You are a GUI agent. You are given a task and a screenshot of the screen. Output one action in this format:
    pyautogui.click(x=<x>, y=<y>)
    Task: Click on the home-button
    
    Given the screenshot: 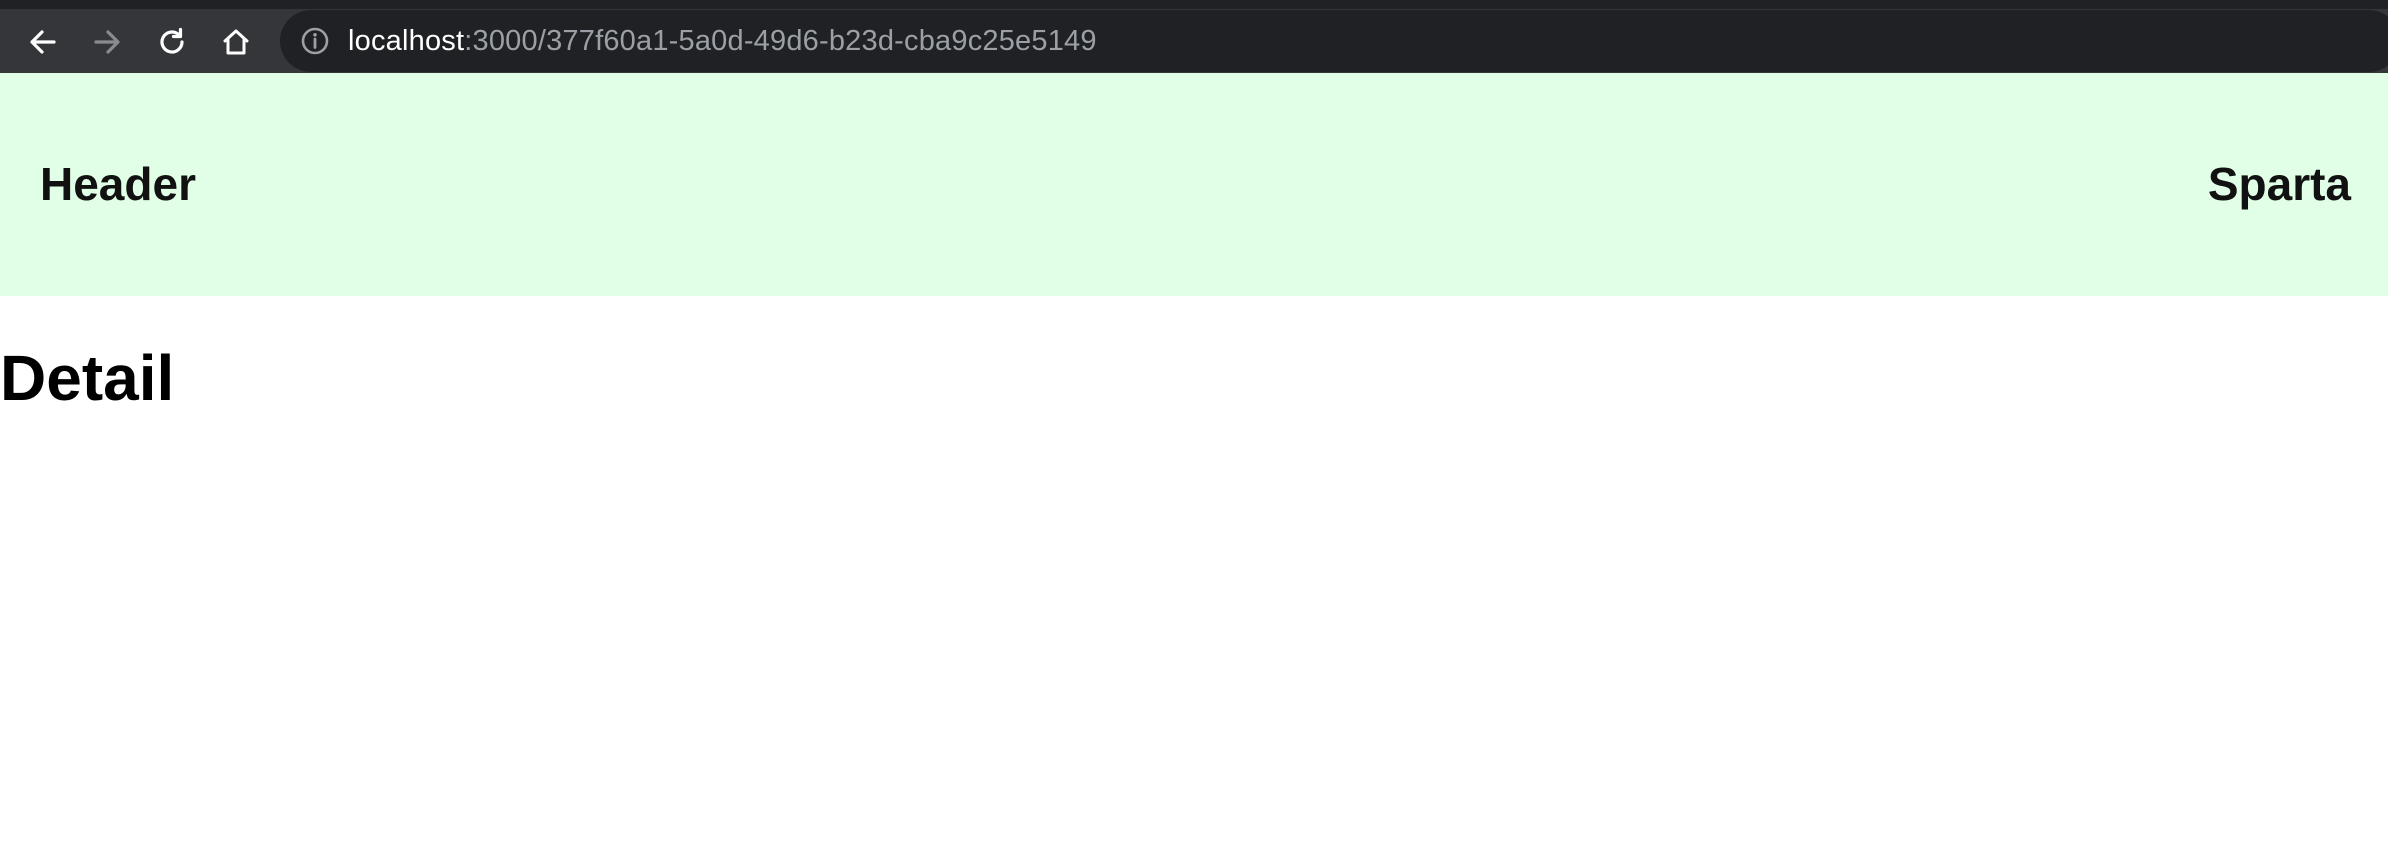 What is the action you would take?
    pyautogui.click(x=236, y=42)
    